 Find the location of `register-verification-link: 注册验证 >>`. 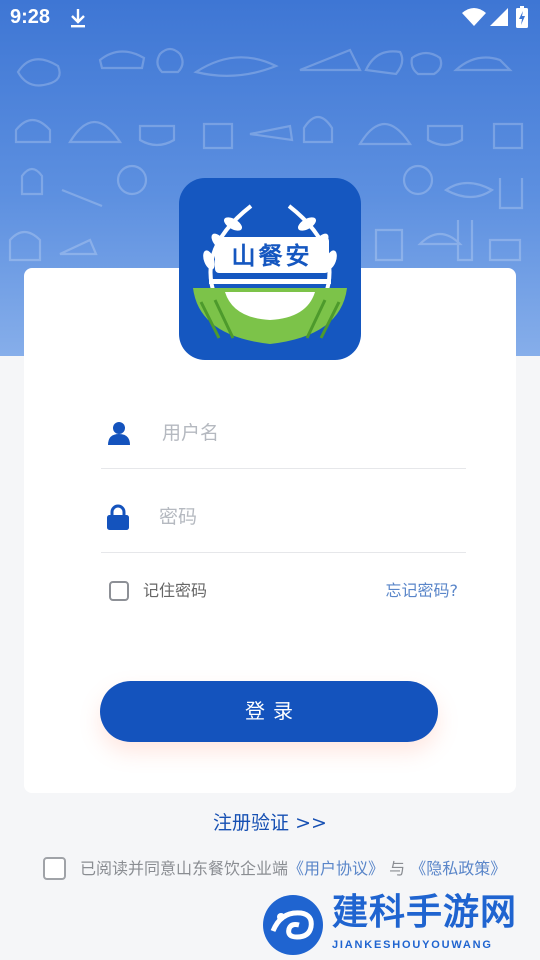

register-verification-link: 注册验证 >> is located at coordinates (270, 821).